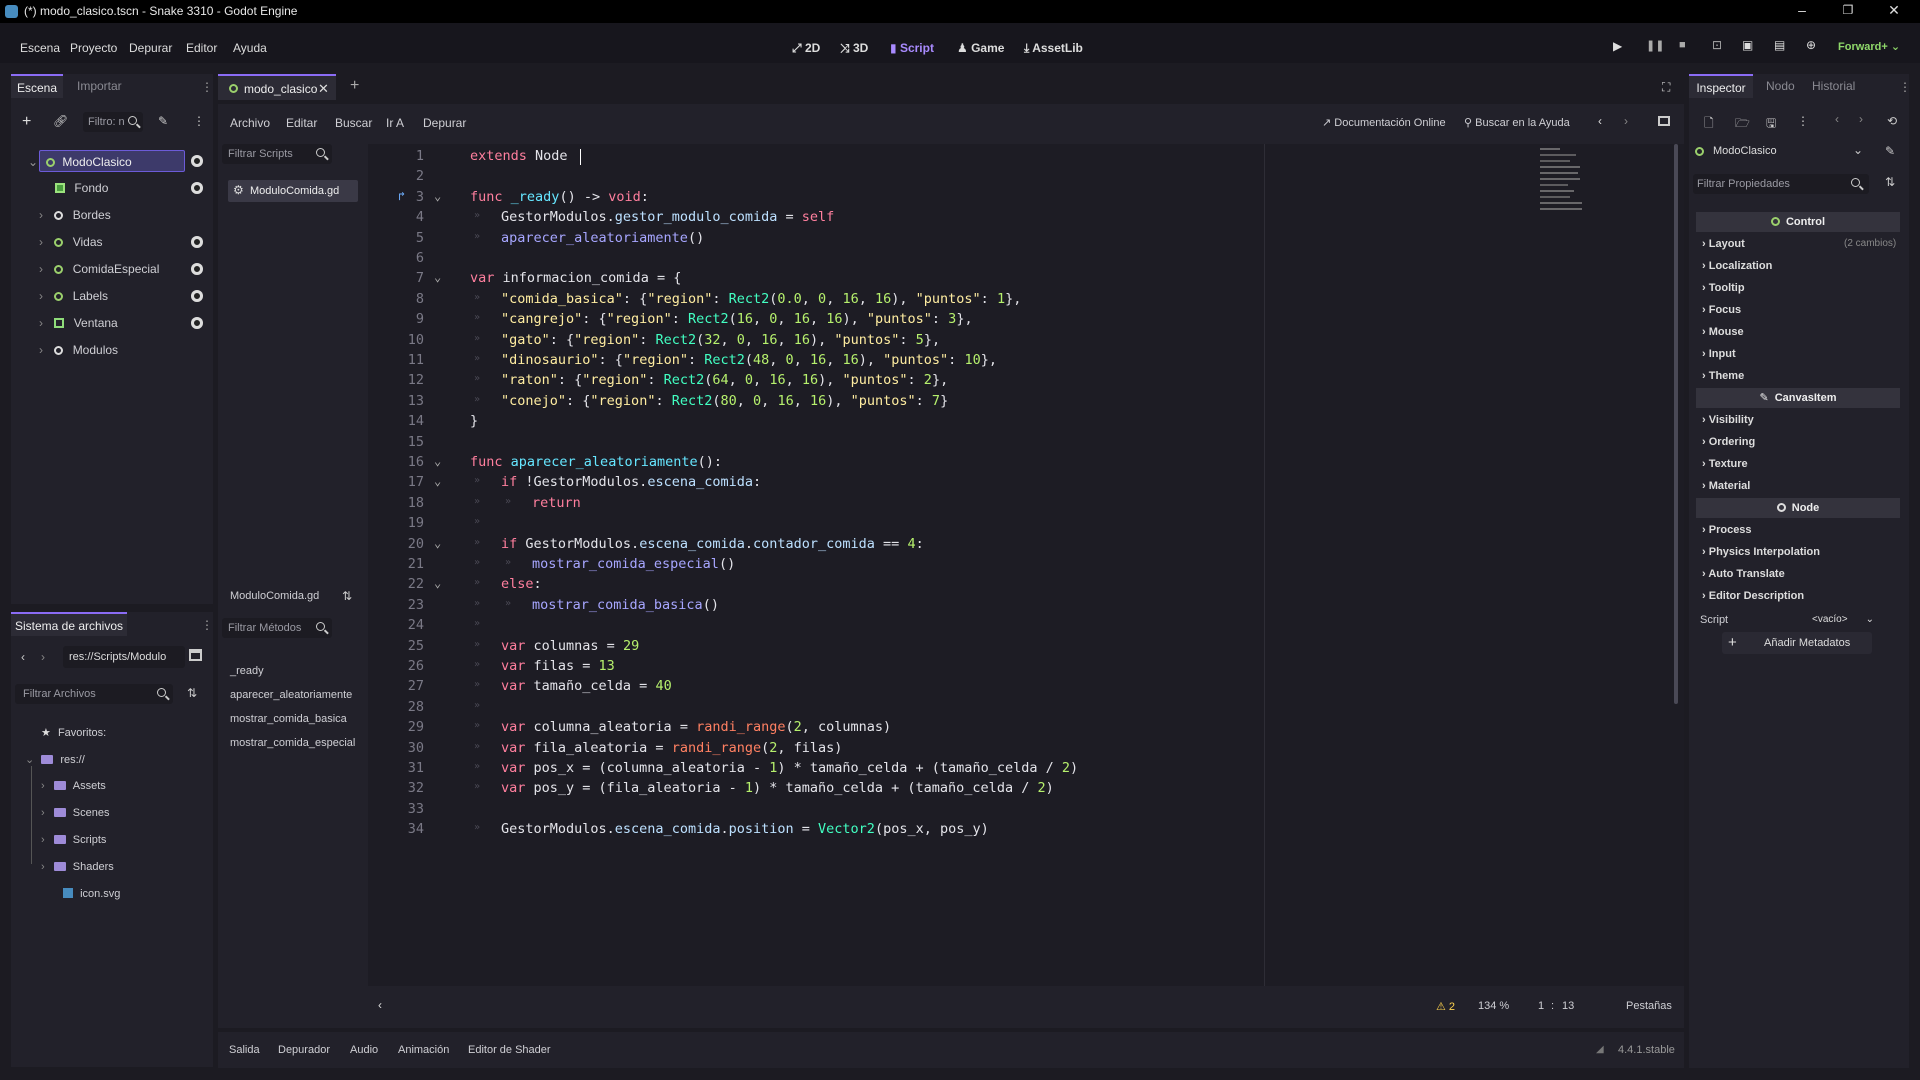 The width and height of the screenshot is (1920, 1080). What do you see at coordinates (291, 695) in the screenshot?
I see `method-item: aparecer_aleatoriamente` at bounding box center [291, 695].